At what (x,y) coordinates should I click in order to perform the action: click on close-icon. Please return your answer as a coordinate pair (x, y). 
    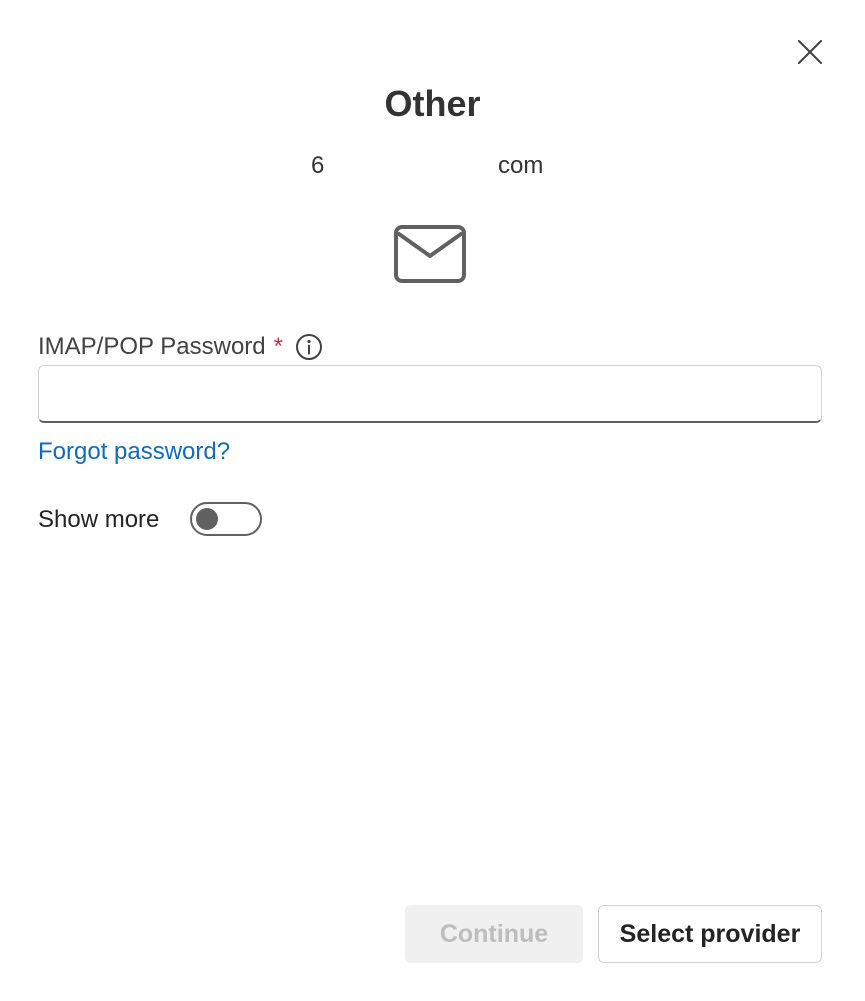
    Looking at the image, I should click on (810, 52).